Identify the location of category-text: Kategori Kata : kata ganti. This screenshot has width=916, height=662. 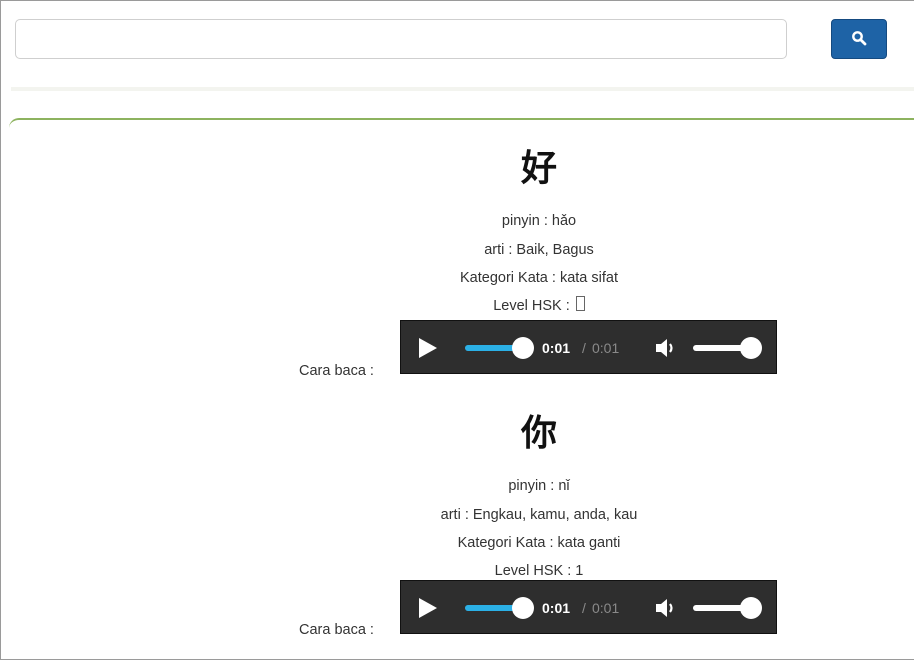
(539, 543).